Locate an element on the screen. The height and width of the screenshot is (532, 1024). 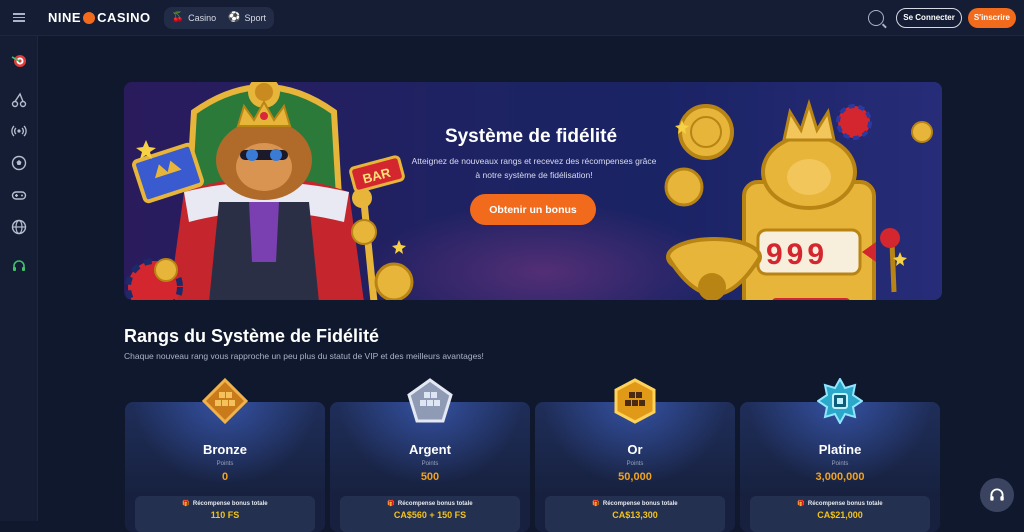
globe-icon is located at coordinates (19, 227).